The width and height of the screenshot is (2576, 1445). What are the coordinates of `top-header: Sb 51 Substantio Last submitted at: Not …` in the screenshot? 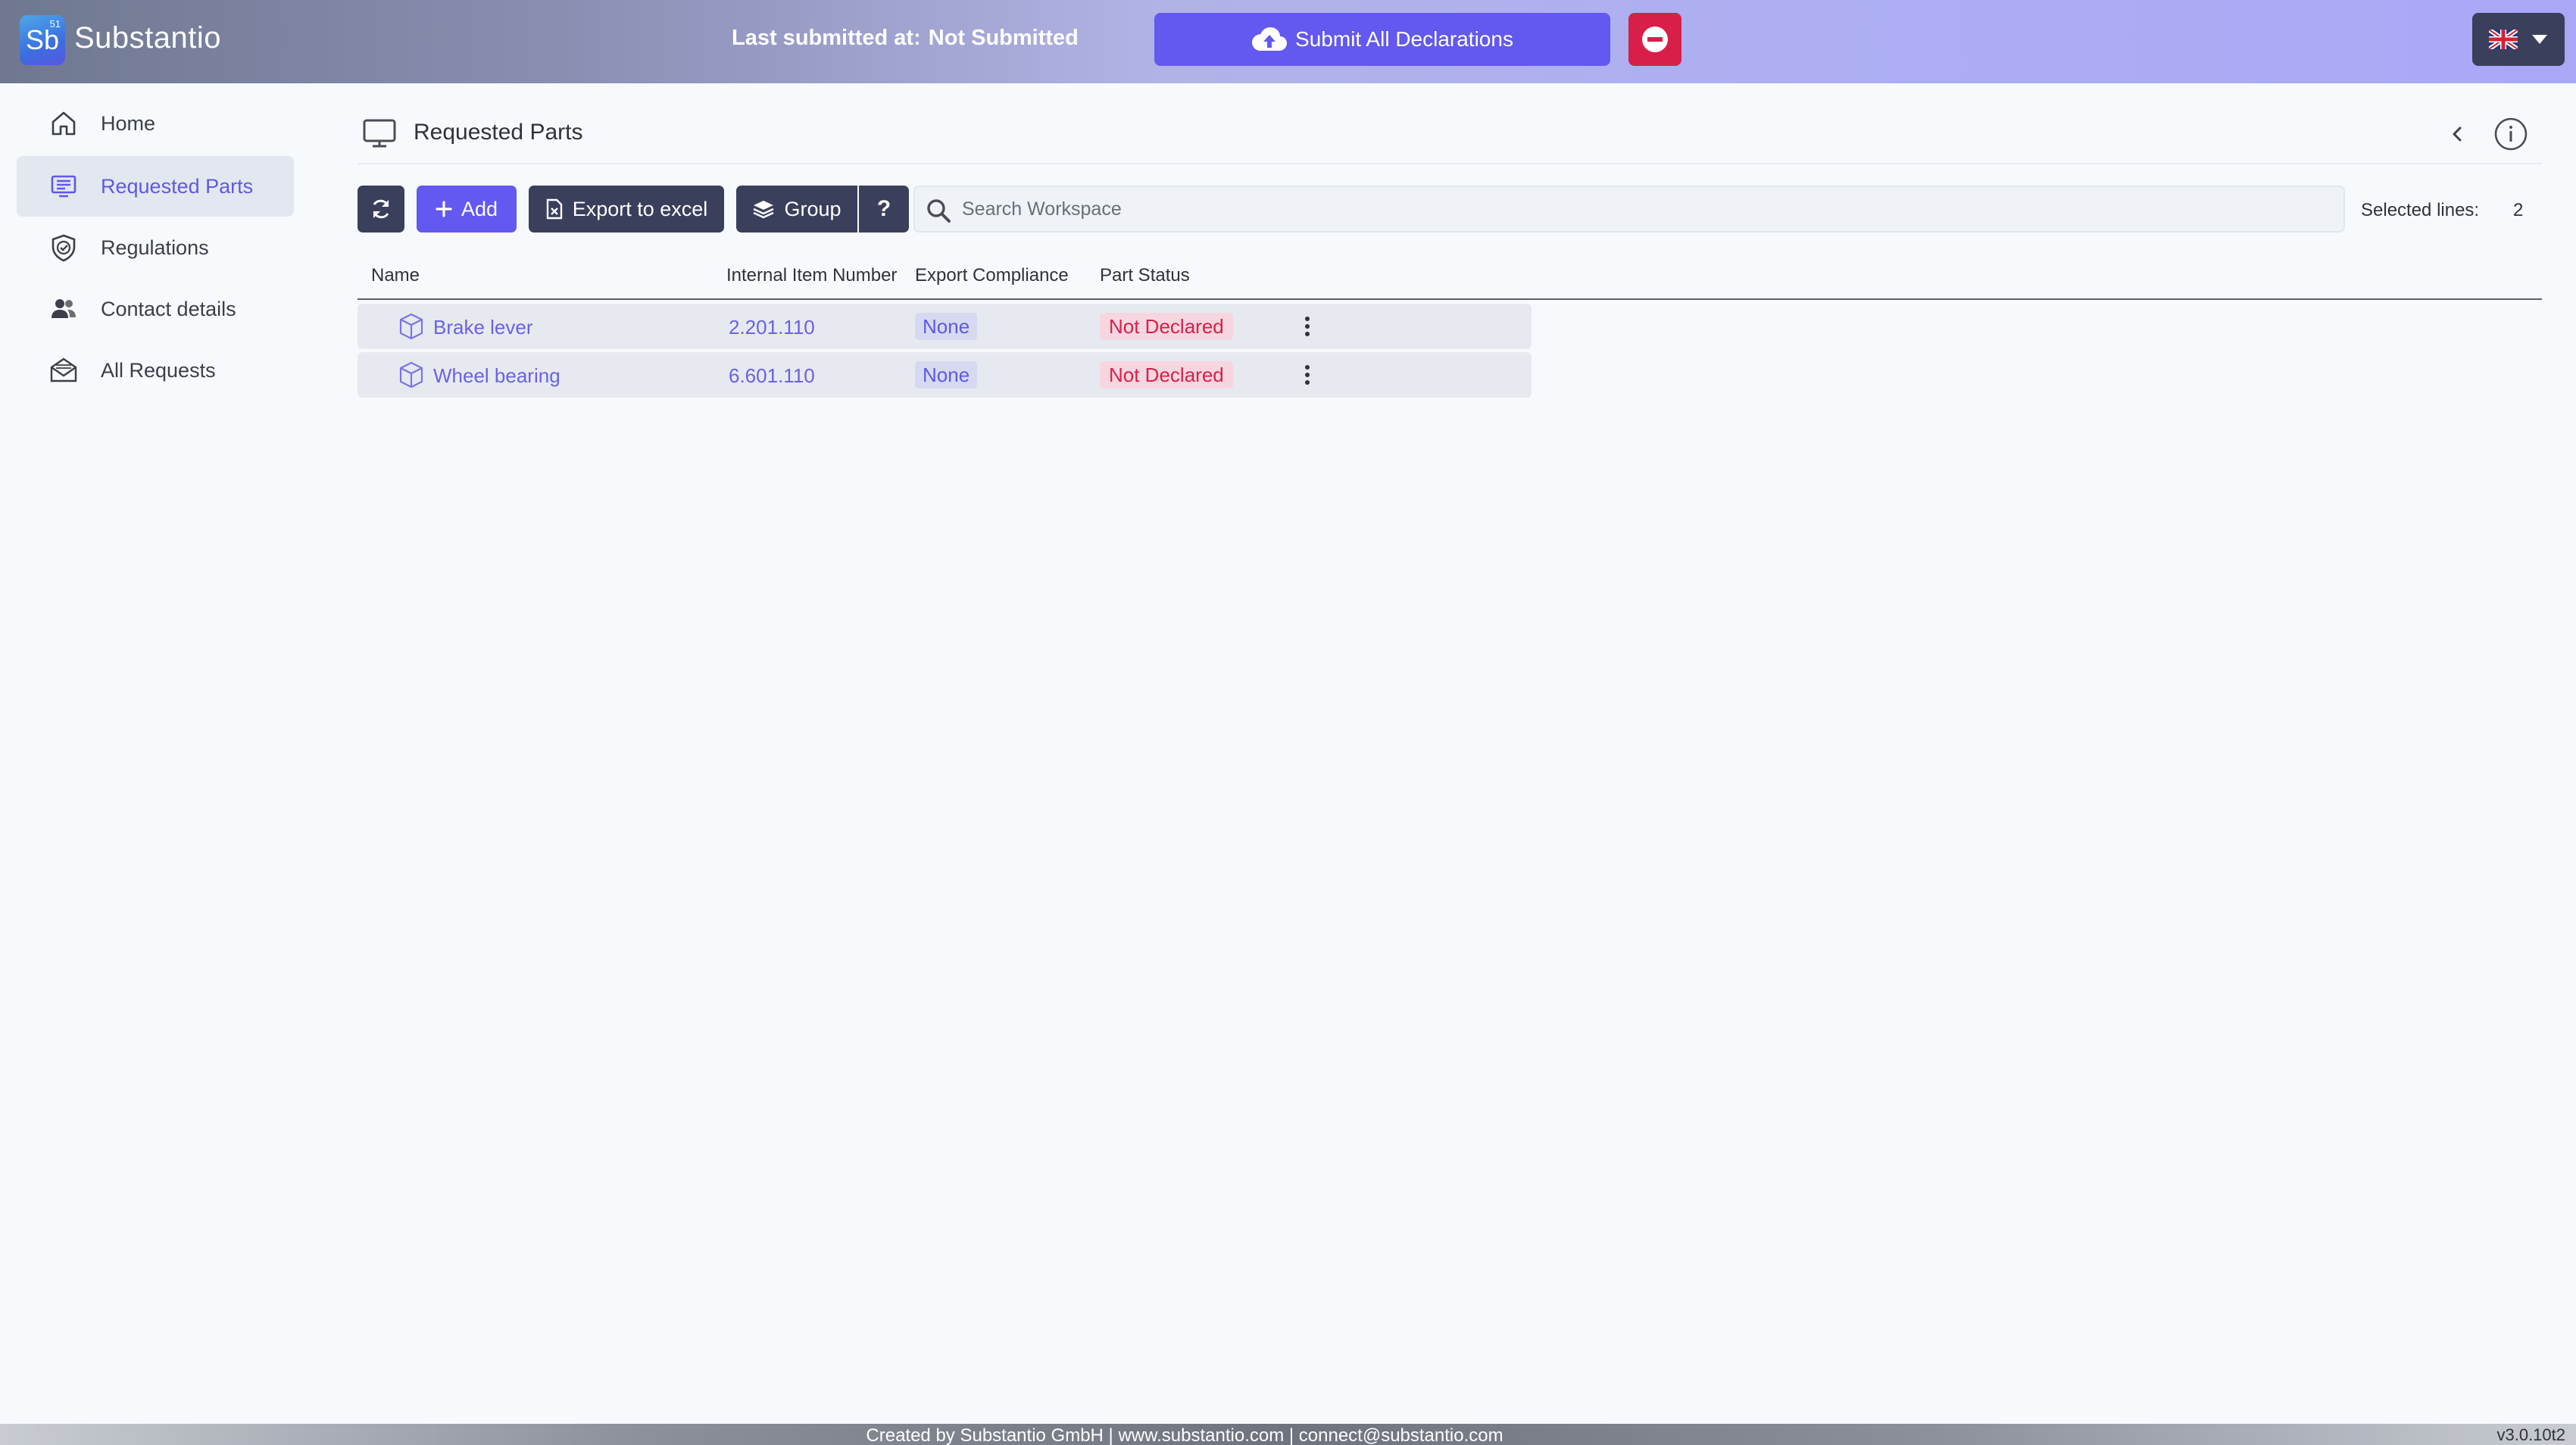 It's located at (1288, 41).